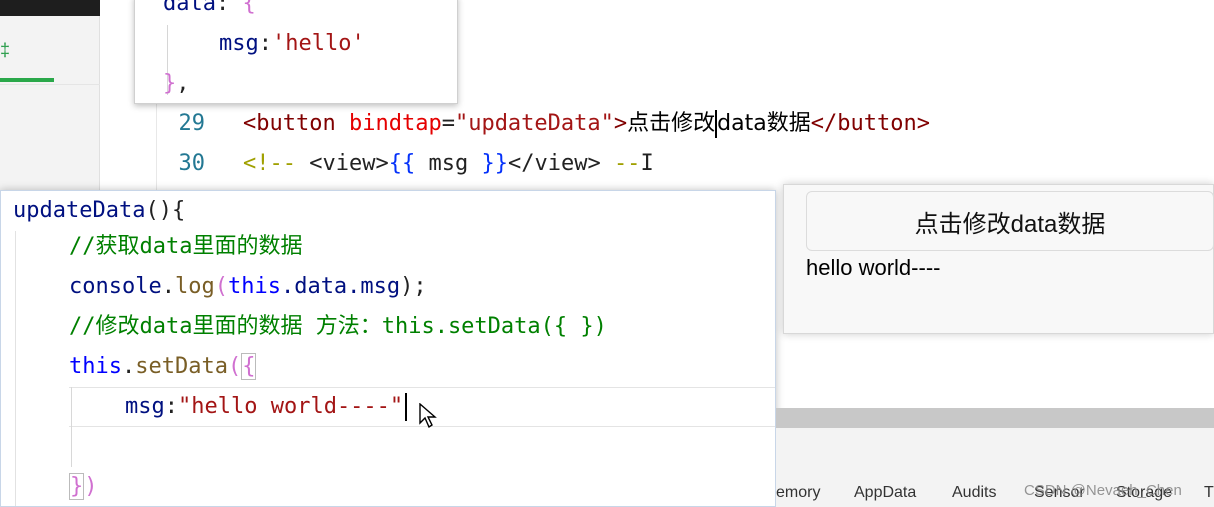 The width and height of the screenshot is (1214, 507). I want to click on js-line-function: updateData(){, so click(99, 210).